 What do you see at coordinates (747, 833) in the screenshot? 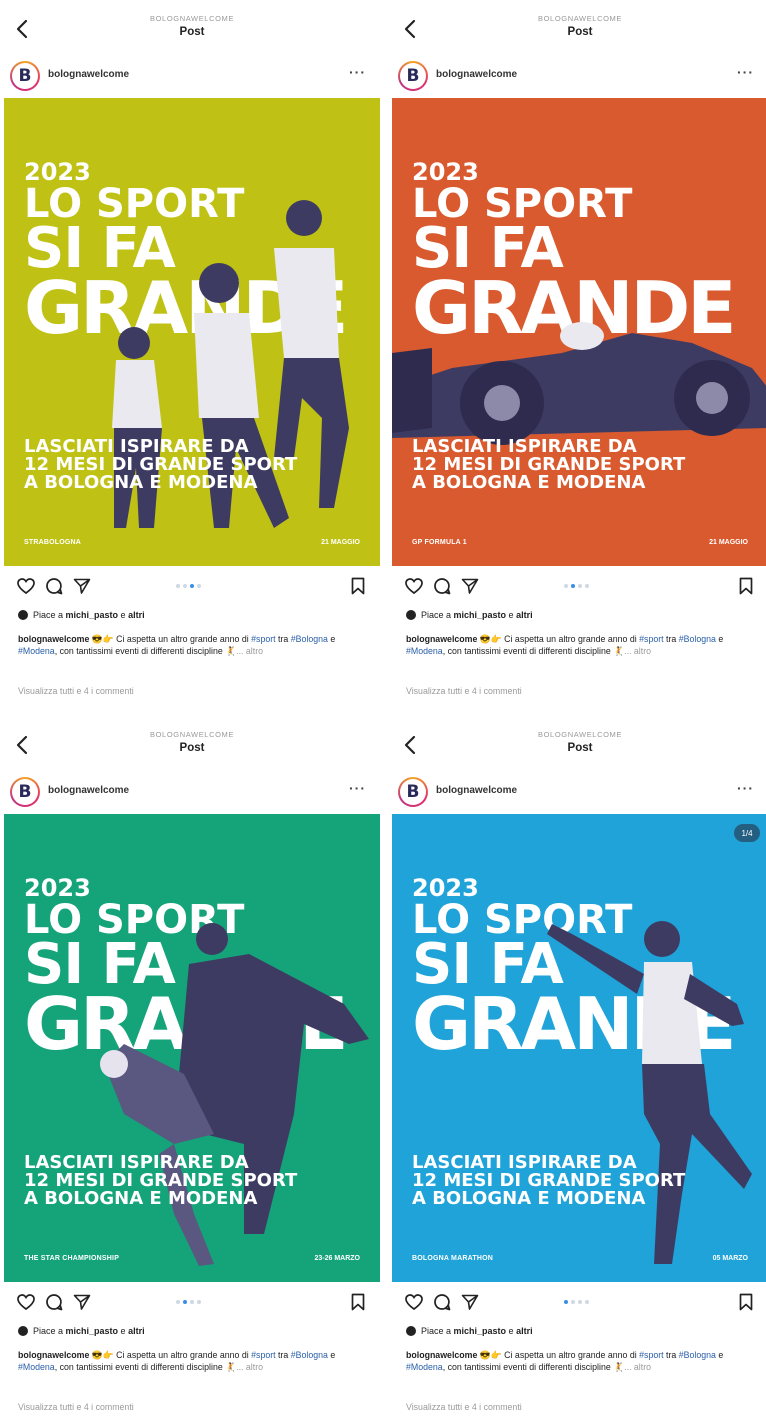
I see `carousel-counter-badge: 1/4` at bounding box center [747, 833].